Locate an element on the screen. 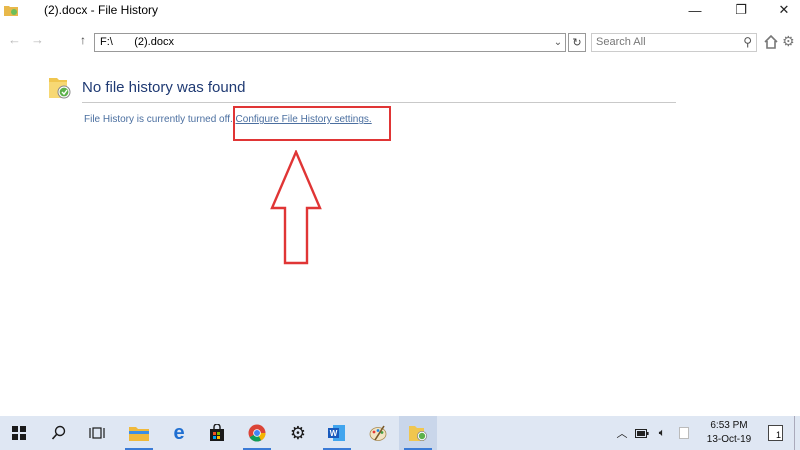 This screenshot has height=450, width=800. taskbar-file-history is located at coordinates (418, 433).